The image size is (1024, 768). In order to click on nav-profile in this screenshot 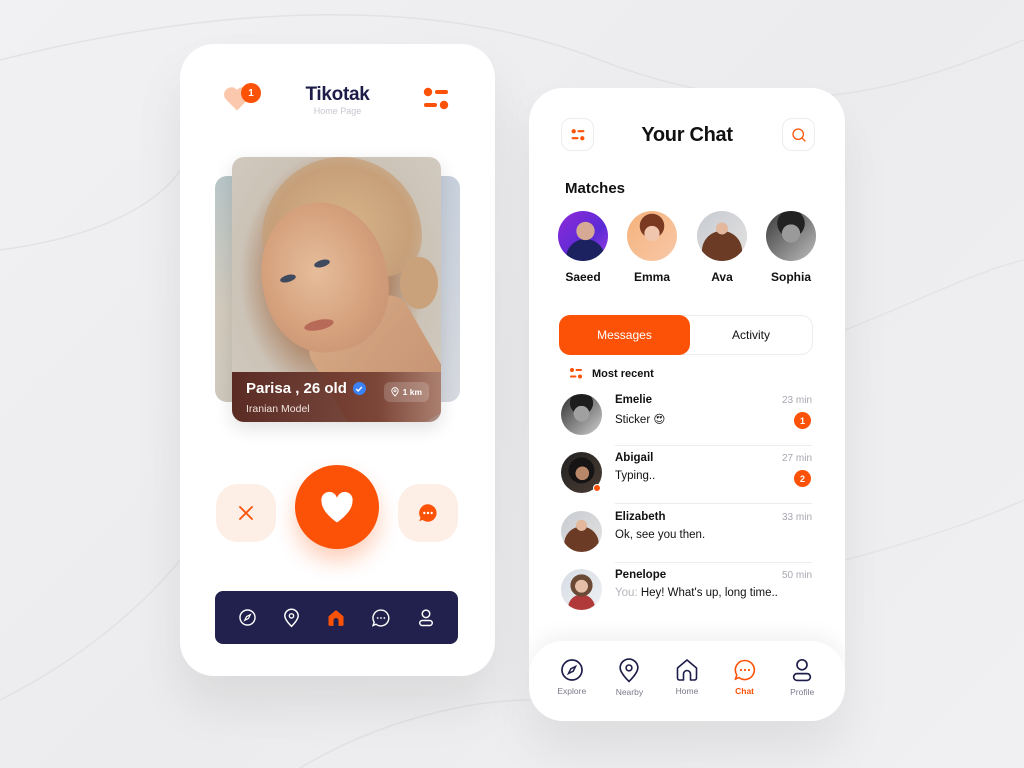, I will do `click(426, 618)`.